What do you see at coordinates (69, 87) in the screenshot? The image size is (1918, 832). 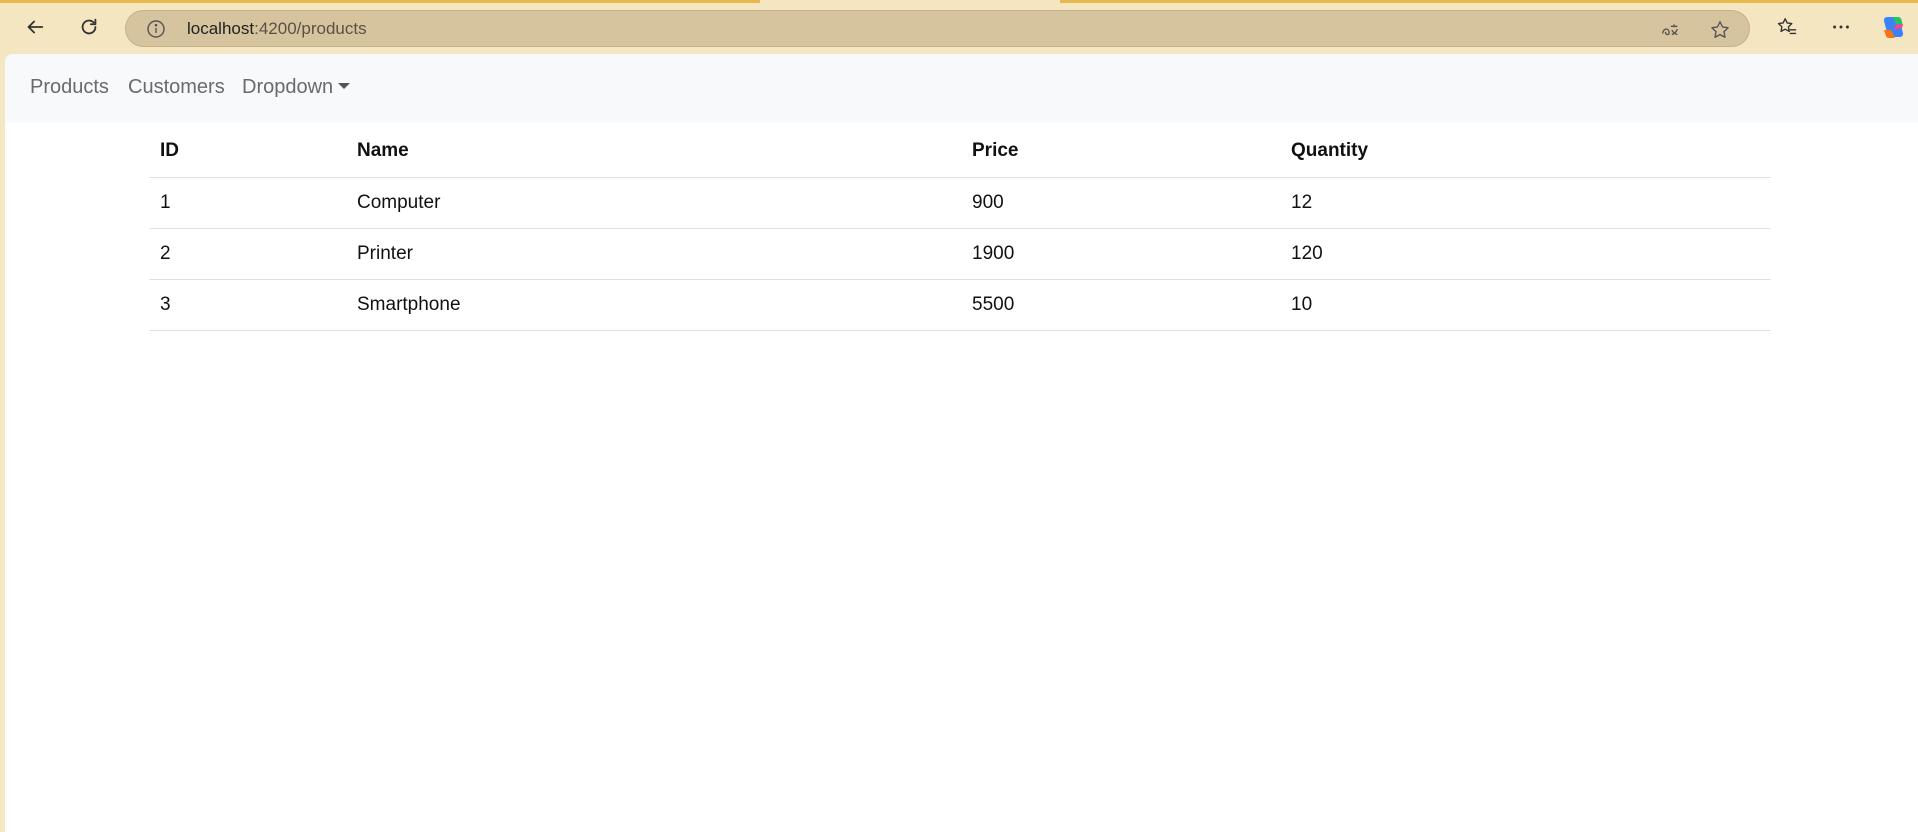 I see `nav-link-products: Products` at bounding box center [69, 87].